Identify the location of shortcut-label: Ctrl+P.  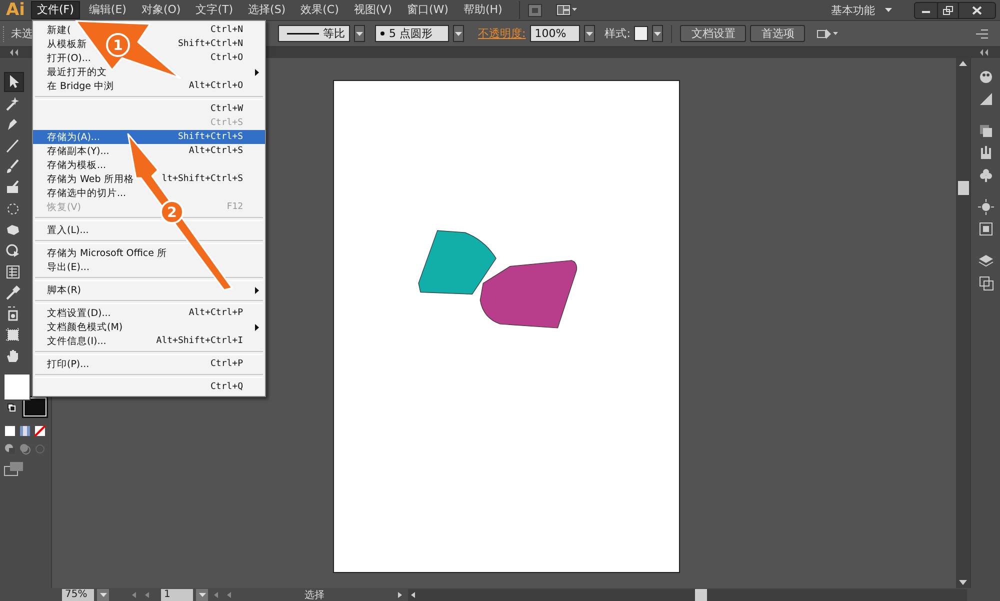
(226, 364).